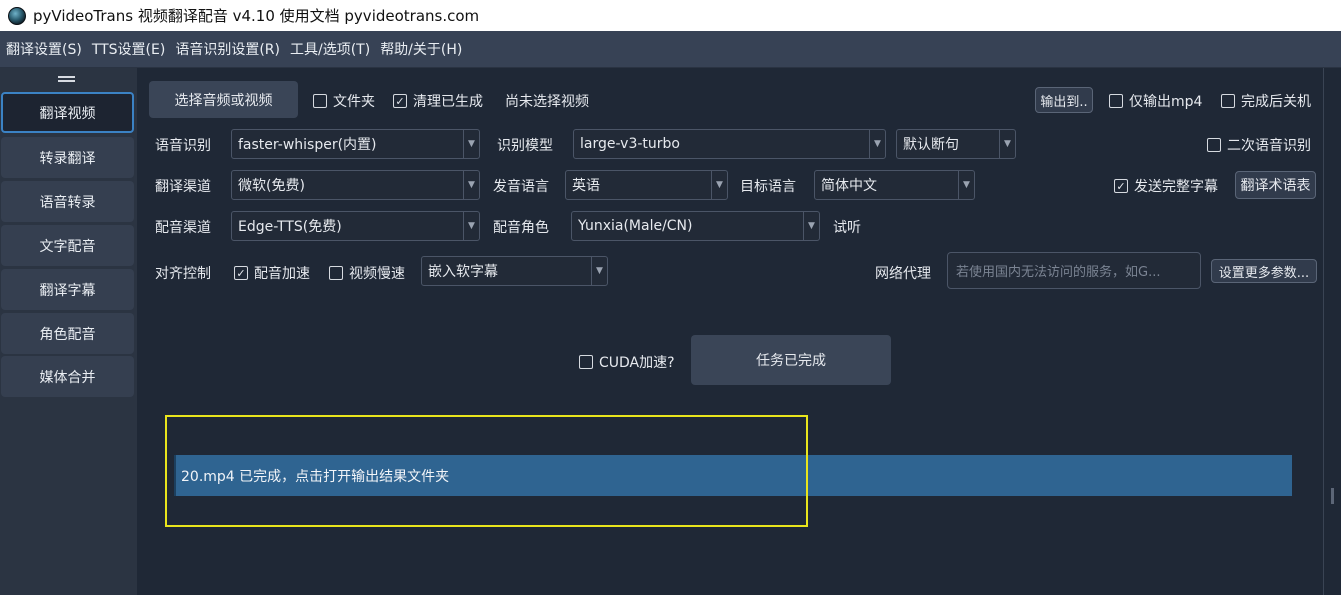 Image resolution: width=1341 pixels, height=595 pixels. I want to click on menu-help-about: 帮助/关于(H), so click(421, 49).